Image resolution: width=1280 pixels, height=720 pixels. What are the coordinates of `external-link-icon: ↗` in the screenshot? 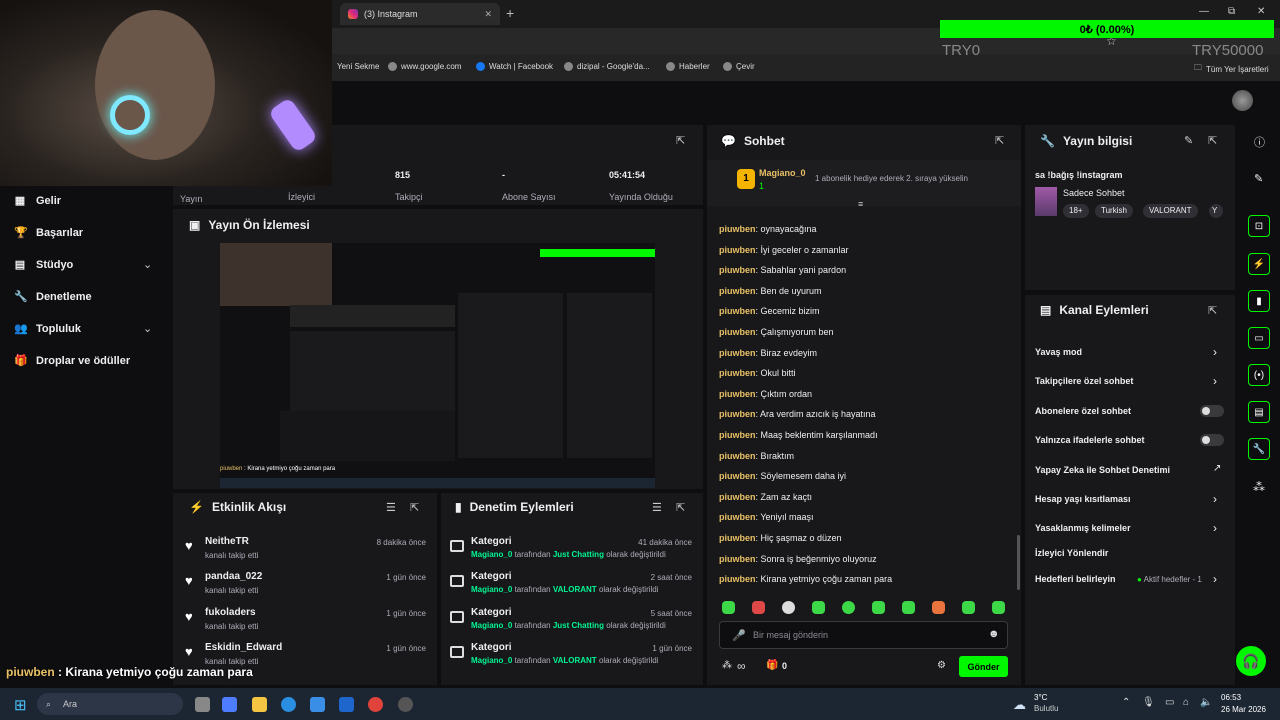 It's located at (1217, 468).